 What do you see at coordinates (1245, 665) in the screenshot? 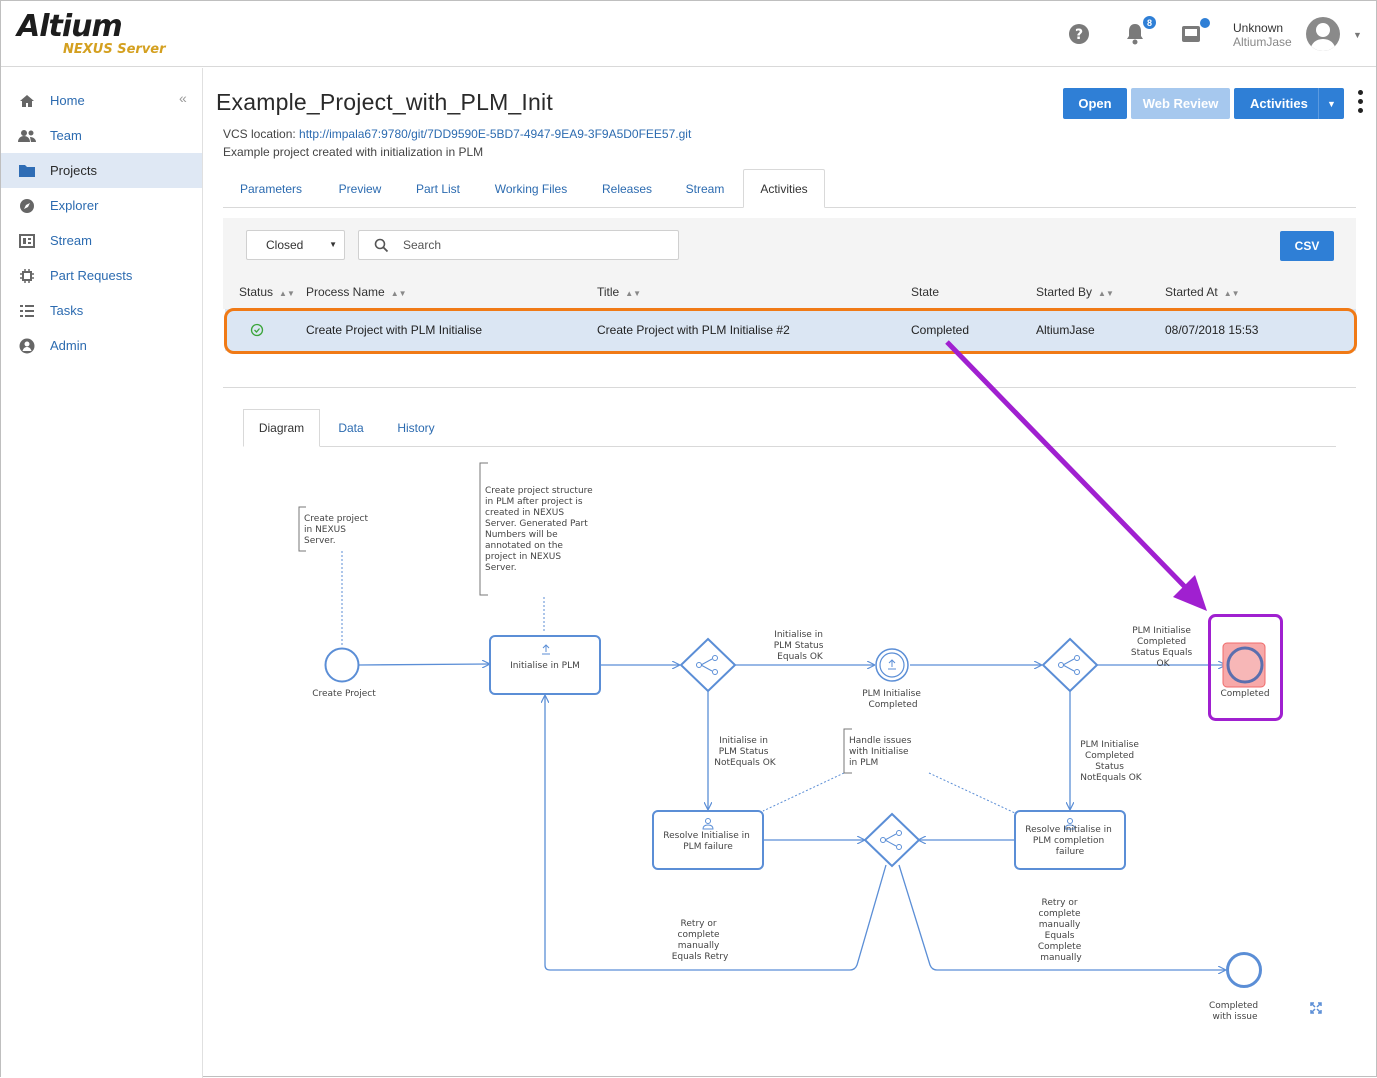
I see `end-event-completed` at bounding box center [1245, 665].